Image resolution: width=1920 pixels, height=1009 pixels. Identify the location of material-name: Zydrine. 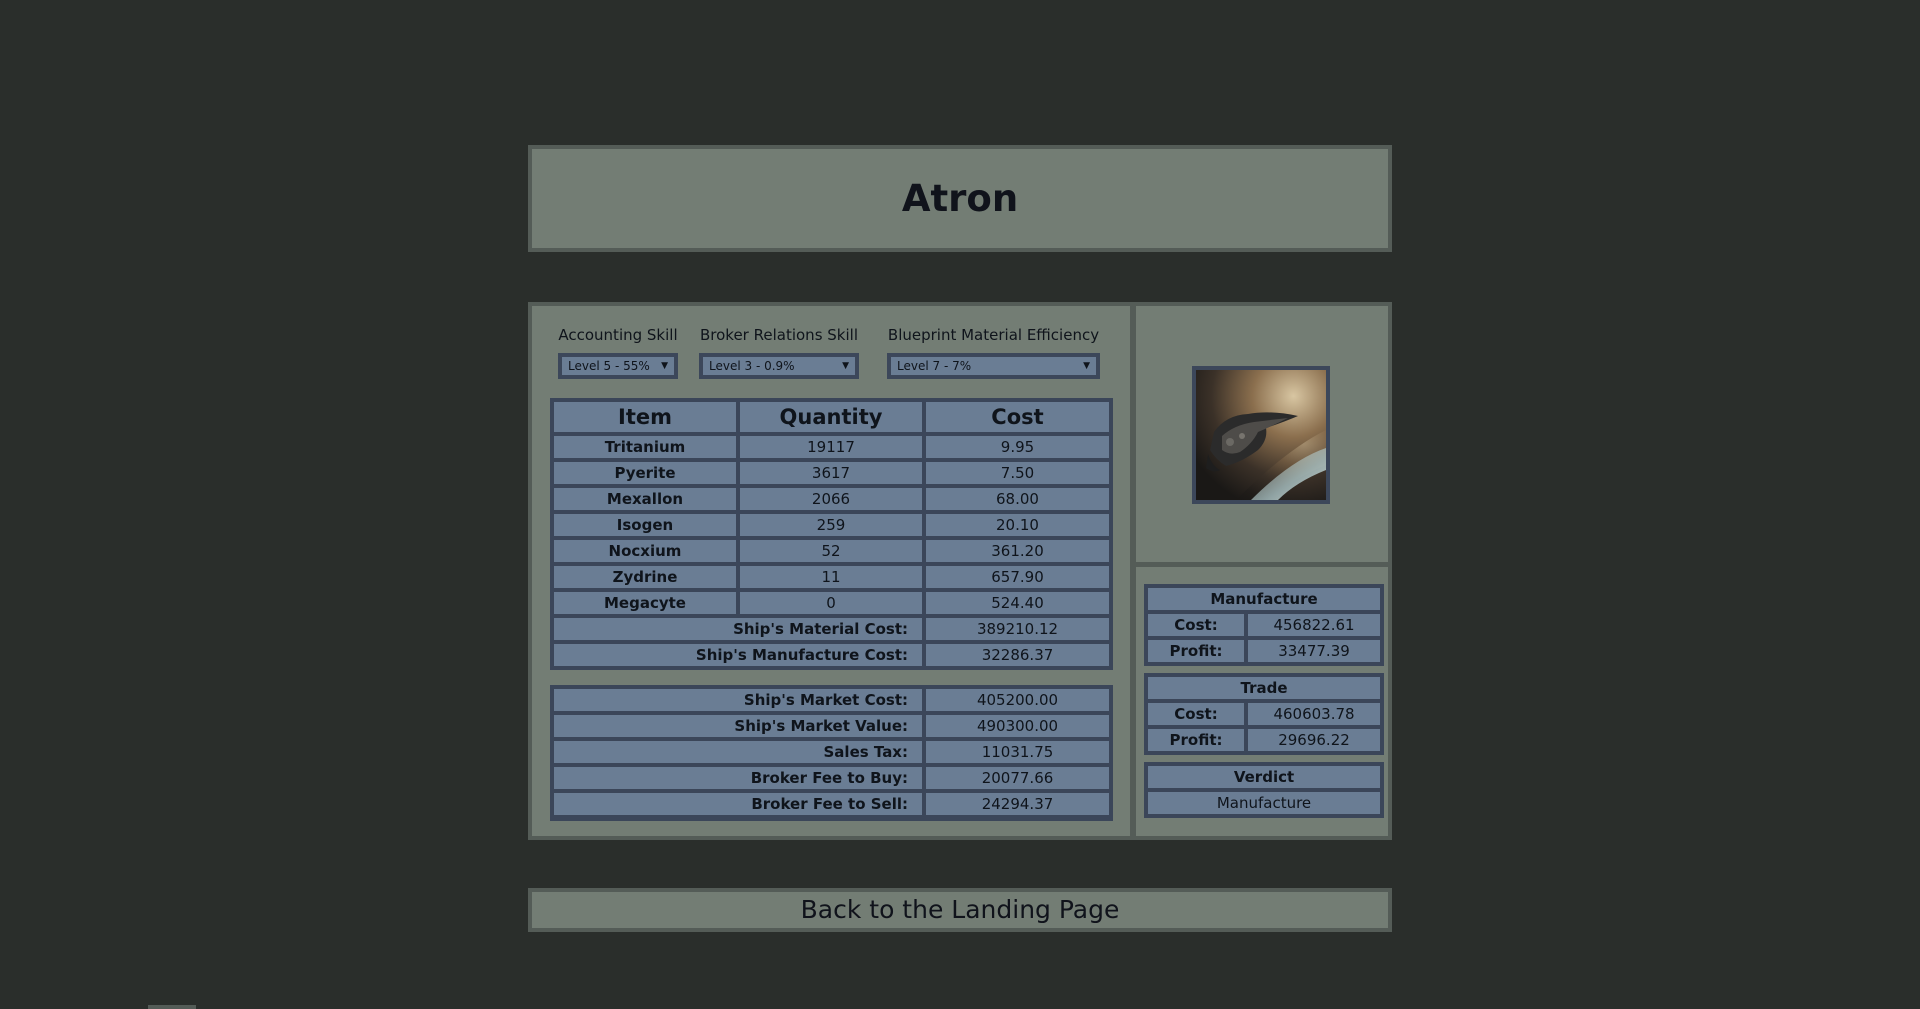
(645, 577).